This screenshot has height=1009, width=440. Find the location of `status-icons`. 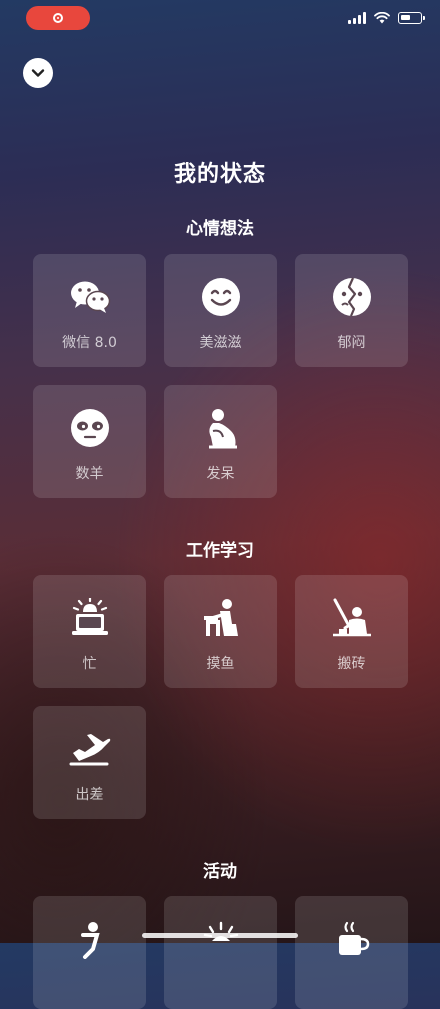

status-icons is located at coordinates (386, 18).